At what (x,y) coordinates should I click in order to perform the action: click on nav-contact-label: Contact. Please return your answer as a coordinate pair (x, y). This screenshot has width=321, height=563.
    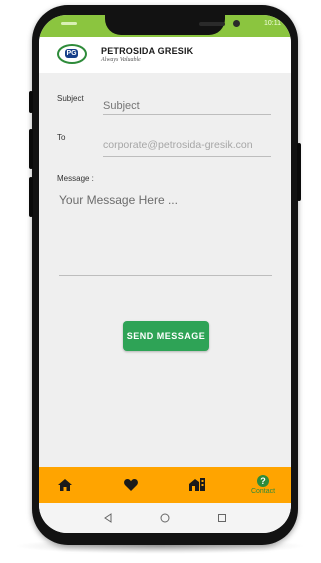
    Looking at the image, I should click on (263, 491).